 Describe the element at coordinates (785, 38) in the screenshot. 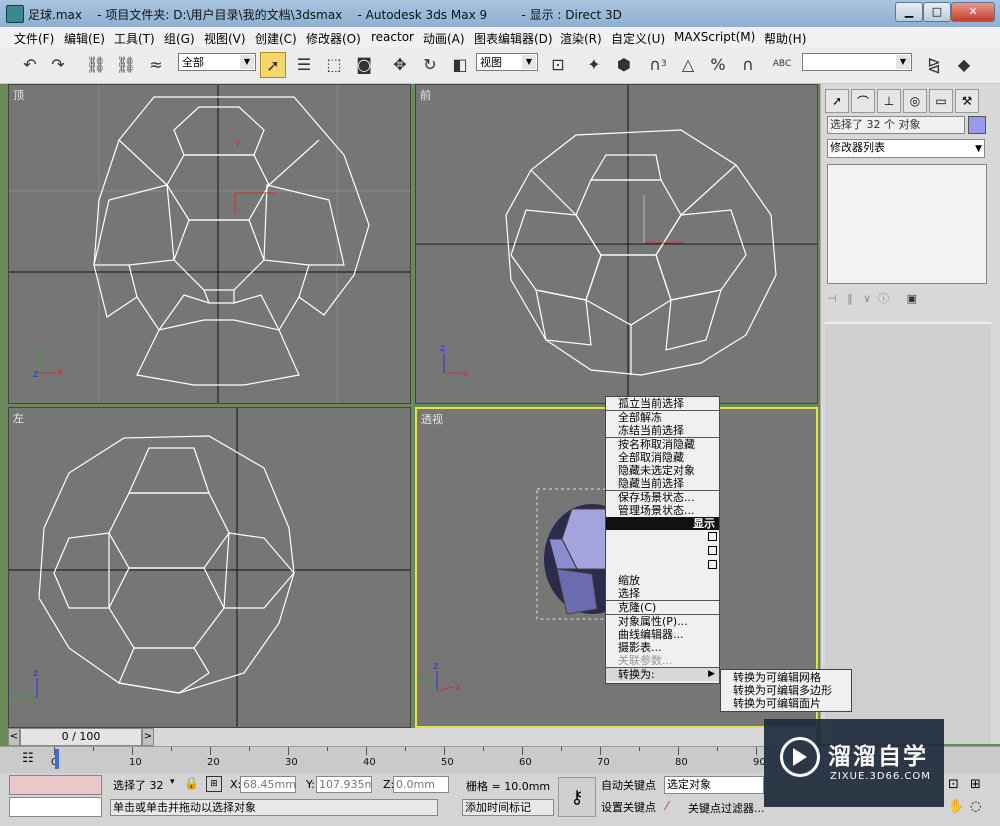

I see `menu-help: 帮助(H)` at that location.